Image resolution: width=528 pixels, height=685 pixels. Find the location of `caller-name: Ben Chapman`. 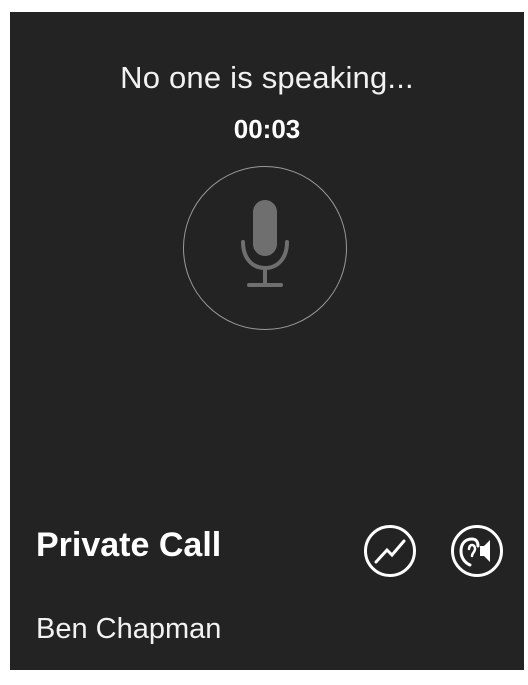

caller-name: Ben Chapman is located at coordinates (129, 629).